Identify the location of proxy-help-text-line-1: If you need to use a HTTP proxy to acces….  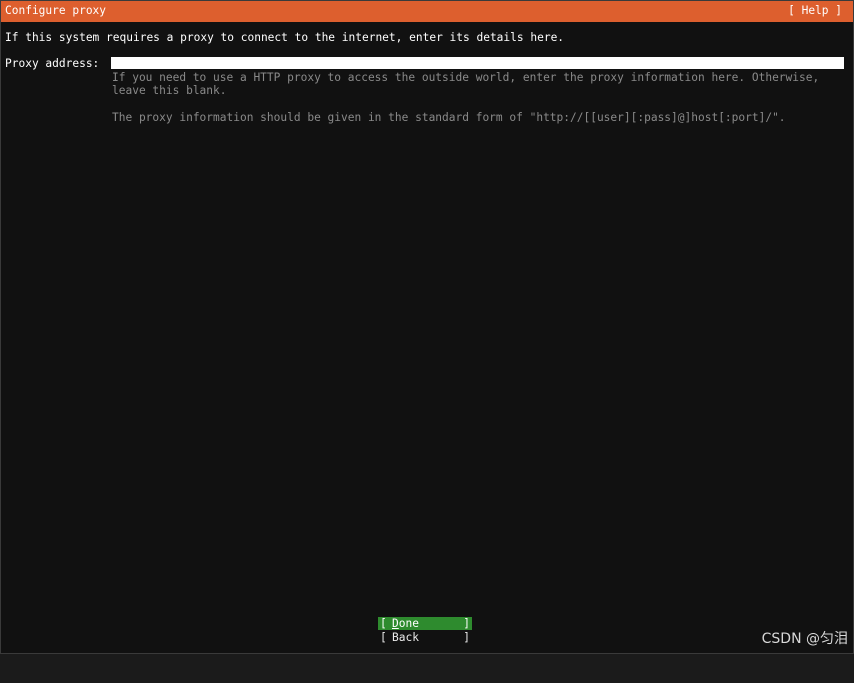
(466, 77).